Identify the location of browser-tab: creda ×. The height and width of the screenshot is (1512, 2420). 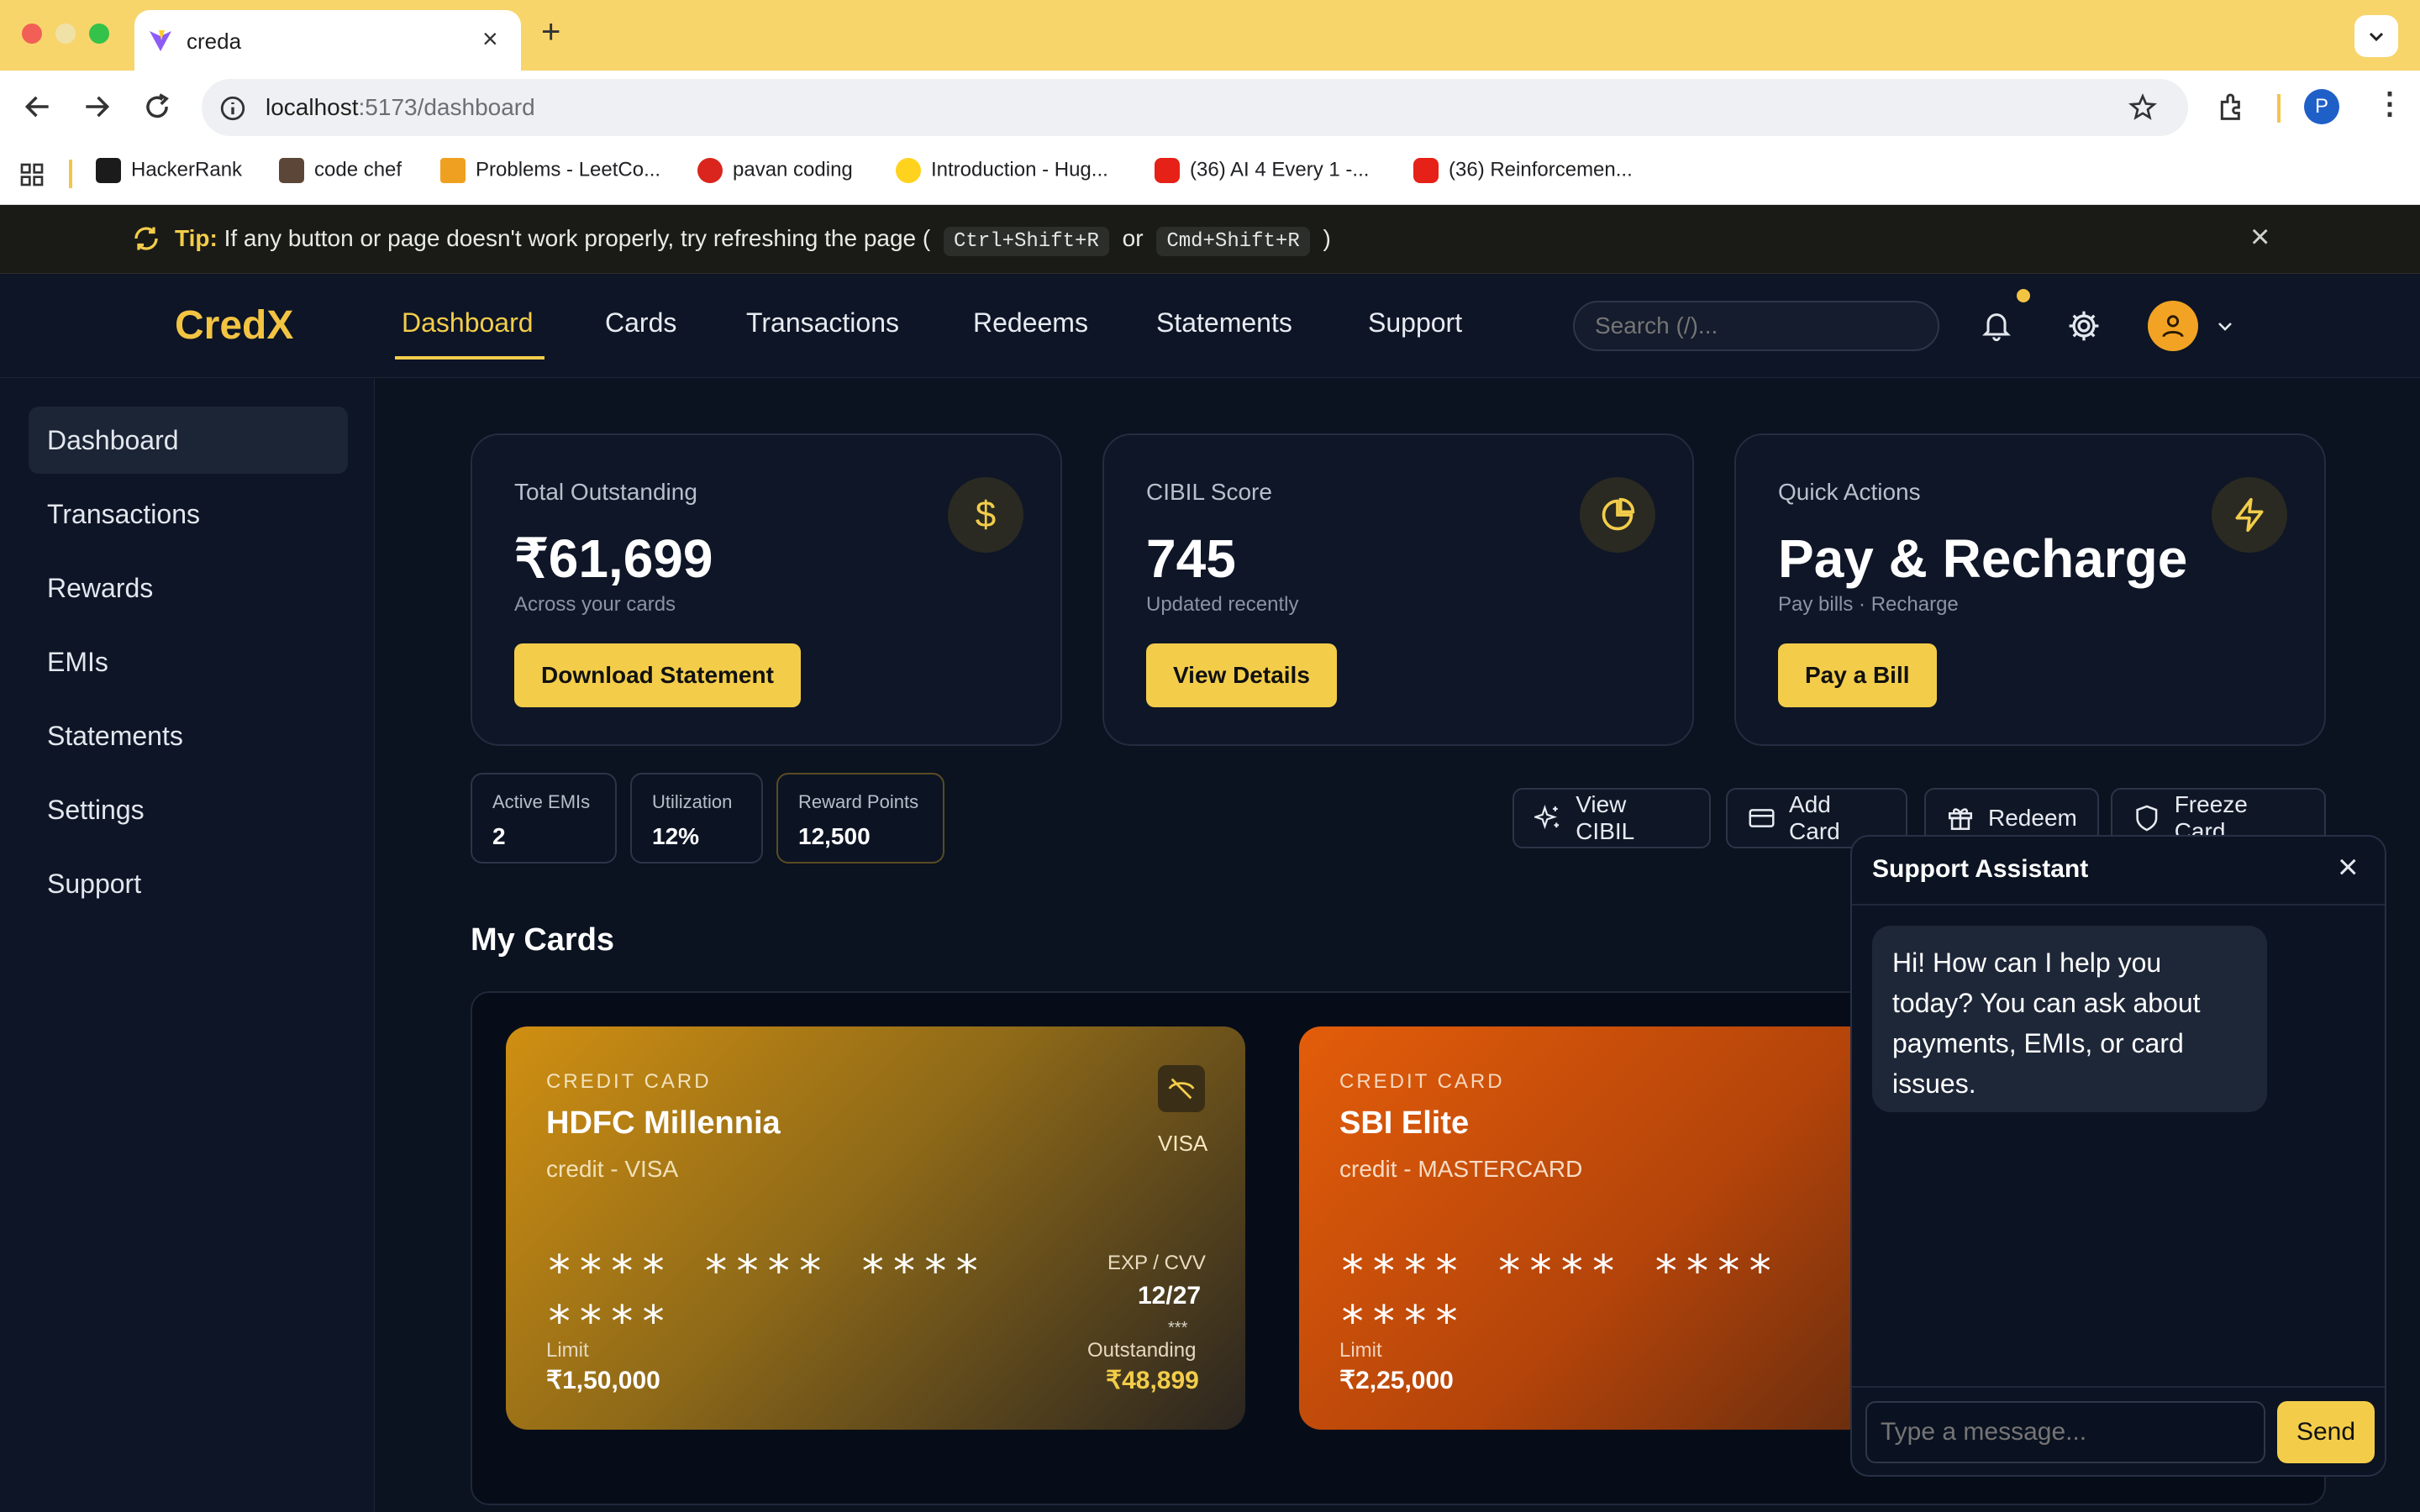
(327, 40).